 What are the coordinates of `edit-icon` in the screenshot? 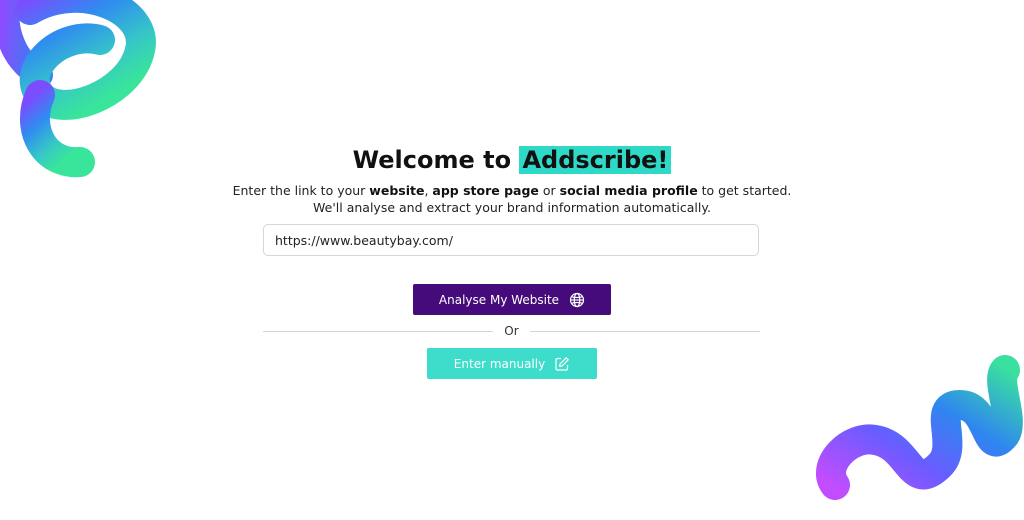 It's located at (562, 364).